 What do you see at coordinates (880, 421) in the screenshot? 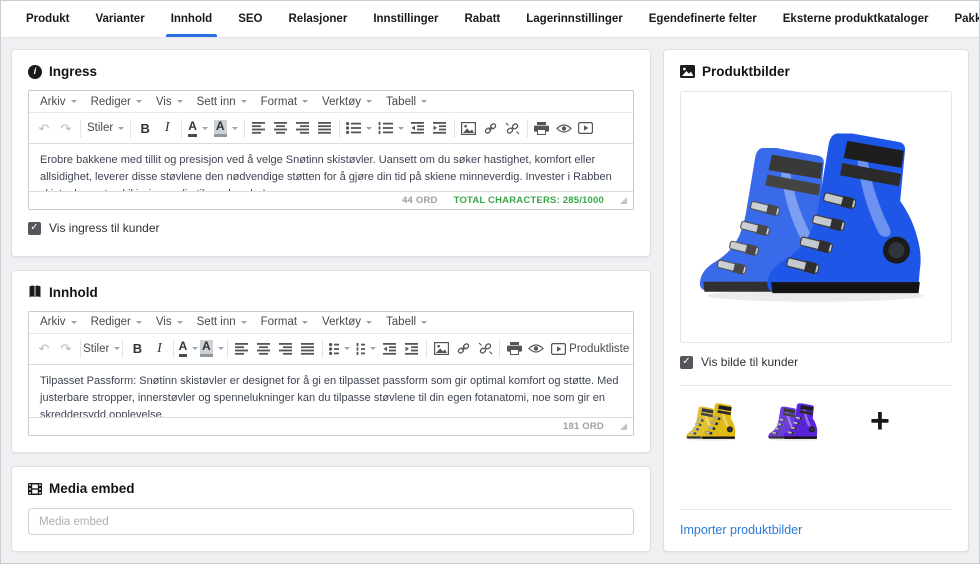
I see `add-image-button: +` at bounding box center [880, 421].